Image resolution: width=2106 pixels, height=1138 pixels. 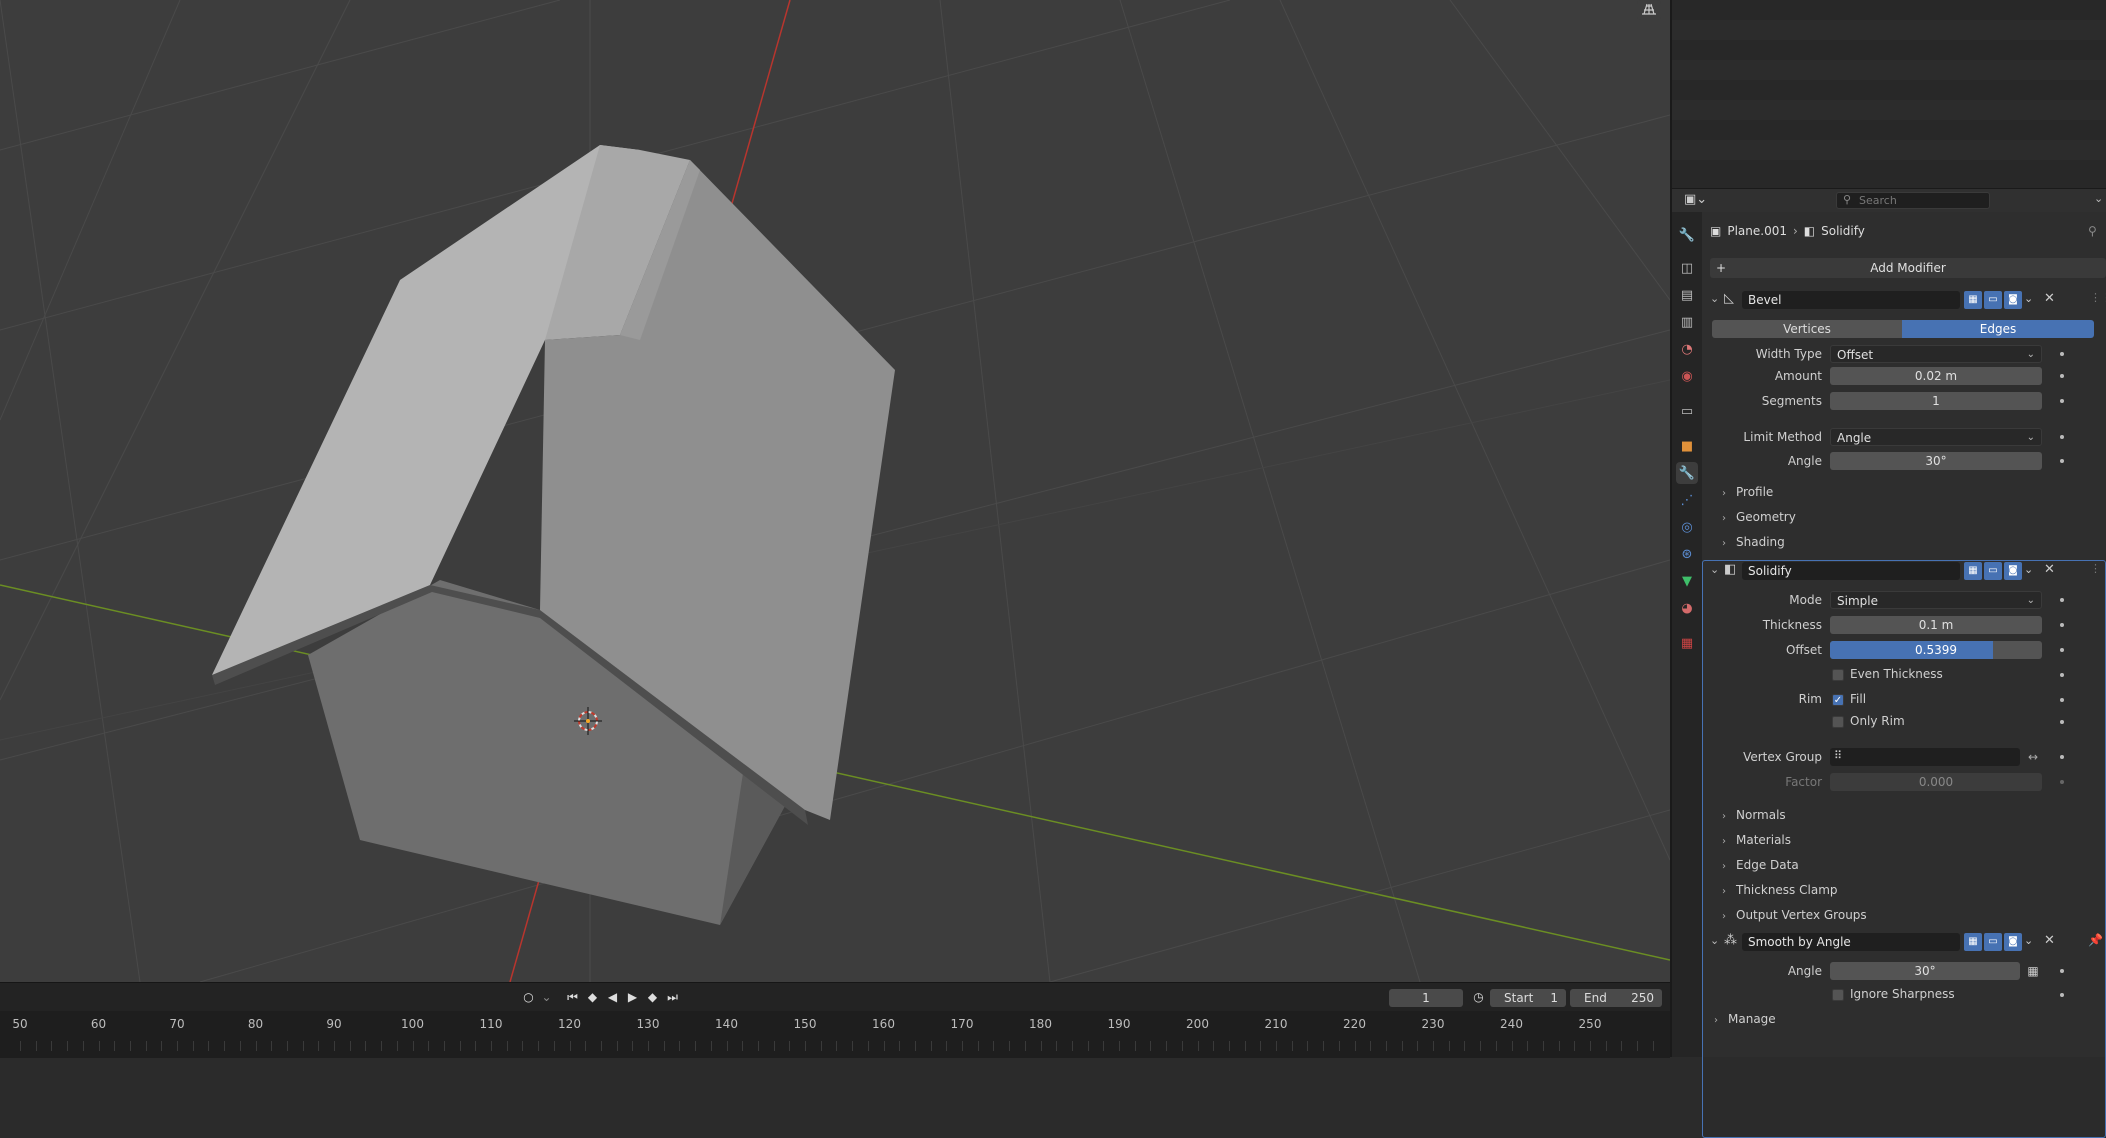 I want to click on jump-start-icon: ⏮, so click(x=572, y=997).